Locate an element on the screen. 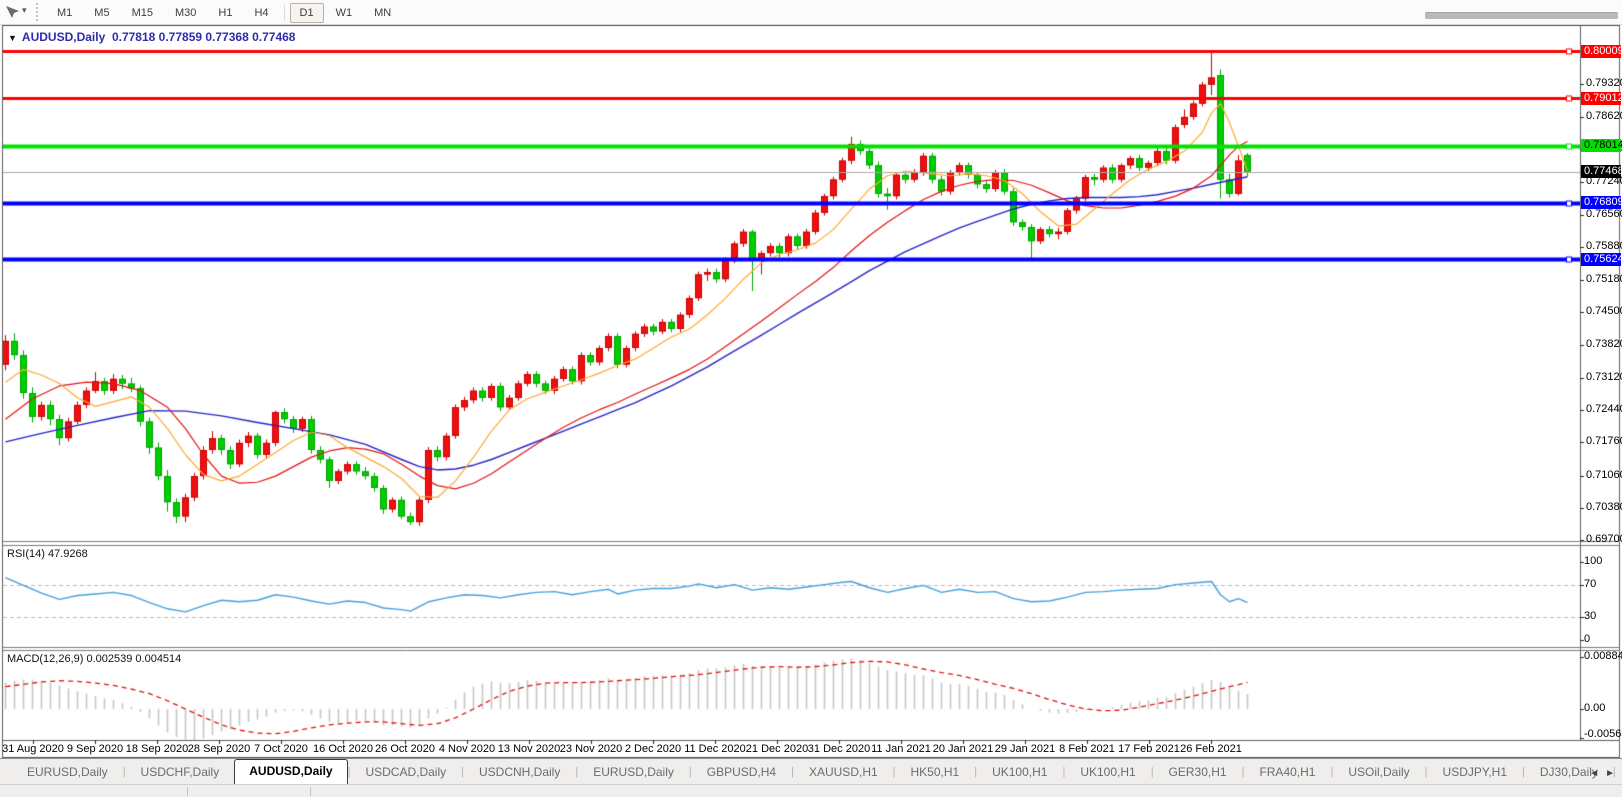 The image size is (1622, 797). toolbar-grip is located at coordinates (37, 12).